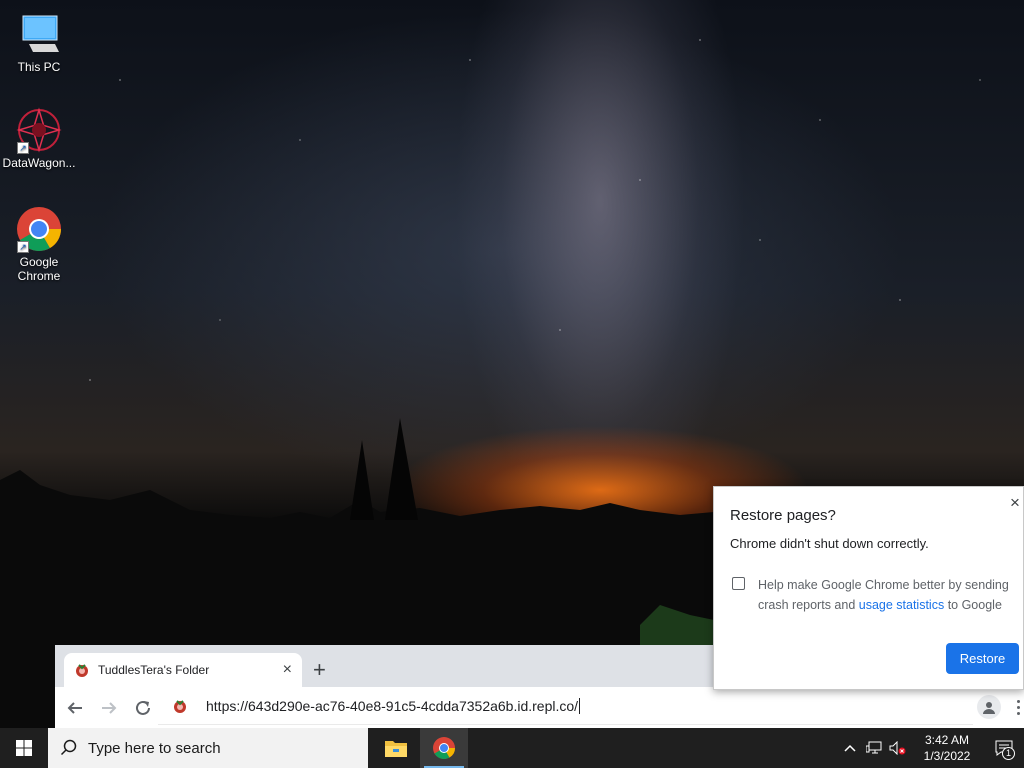  Describe the element at coordinates (154, 670) in the screenshot. I see `tab-title: TuddlesTera's Folder` at that location.